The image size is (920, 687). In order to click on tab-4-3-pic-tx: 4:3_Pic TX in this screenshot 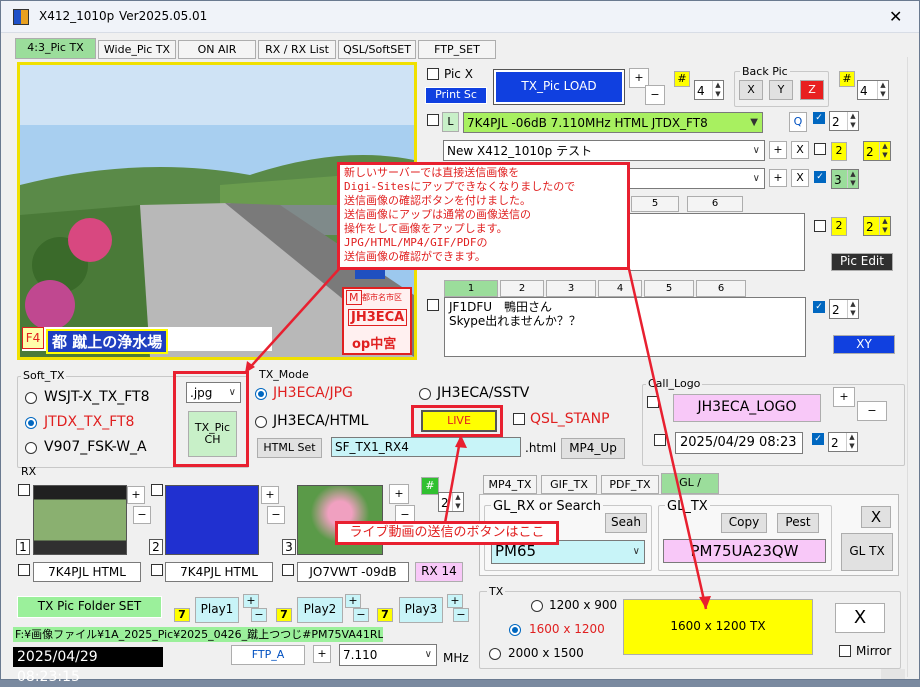, I will do `click(55, 48)`.